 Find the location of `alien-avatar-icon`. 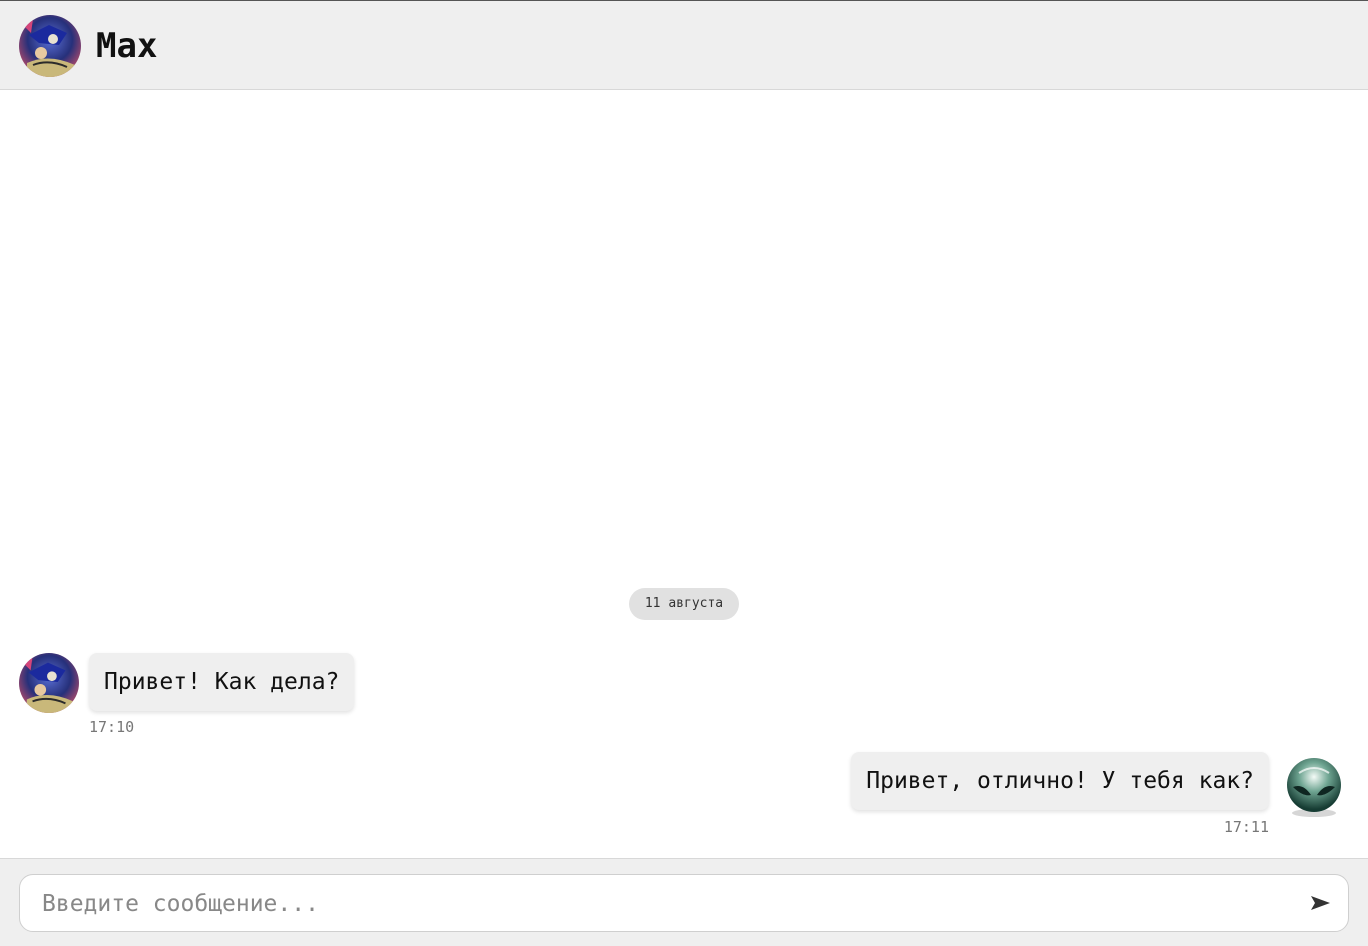

alien-avatar-icon is located at coordinates (1314, 788).